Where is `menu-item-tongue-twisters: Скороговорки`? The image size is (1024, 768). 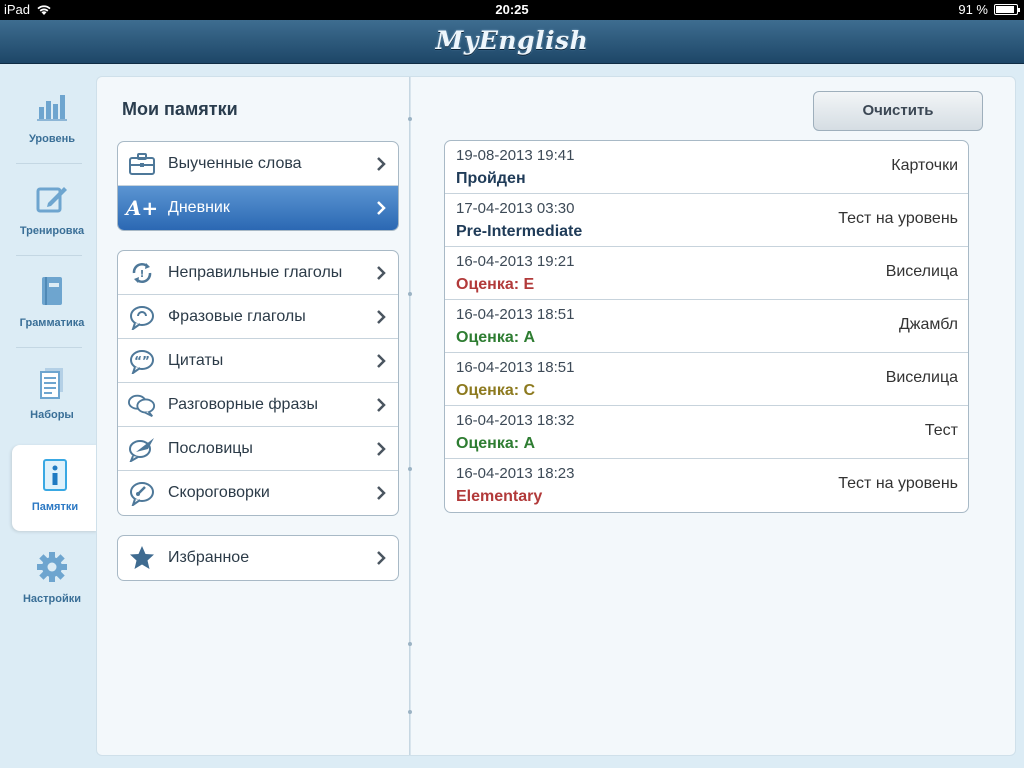
menu-item-tongue-twisters: Скороговорки is located at coordinates (258, 493).